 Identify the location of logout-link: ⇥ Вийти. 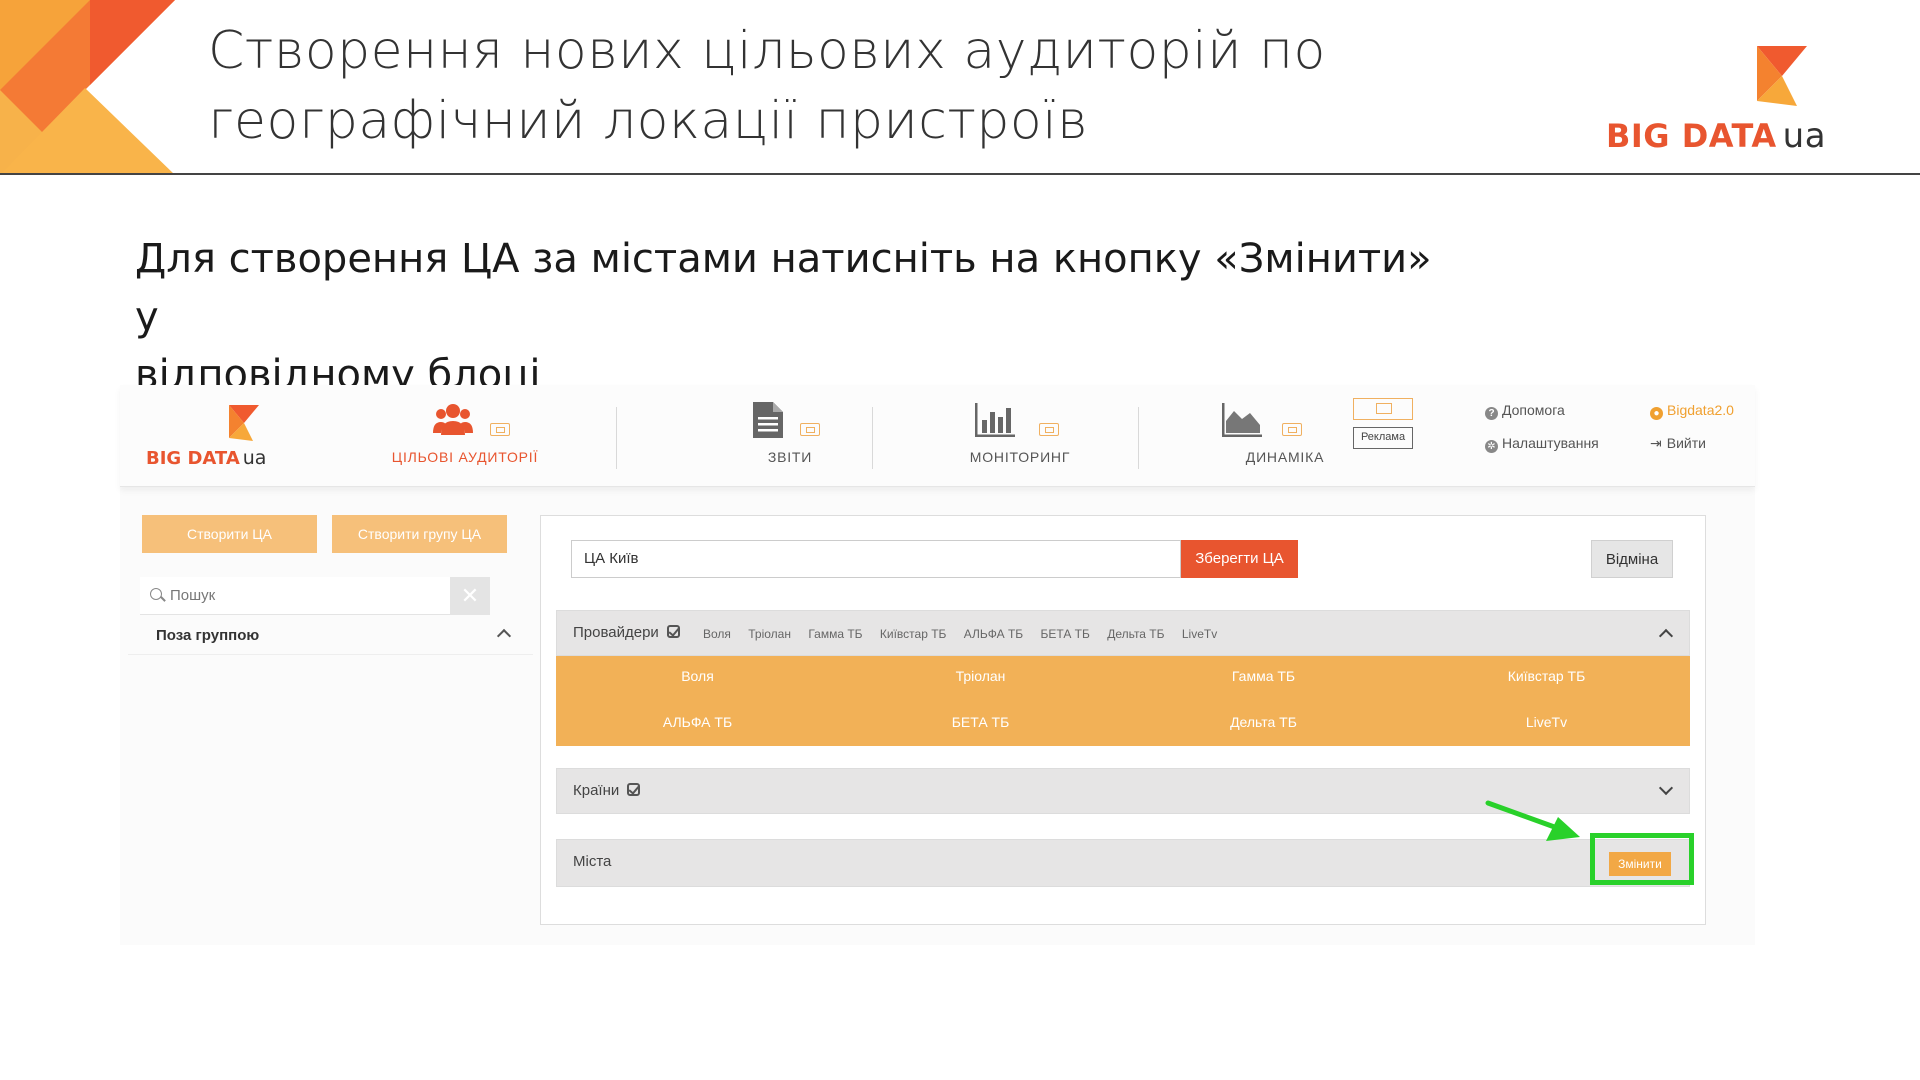
(1678, 443).